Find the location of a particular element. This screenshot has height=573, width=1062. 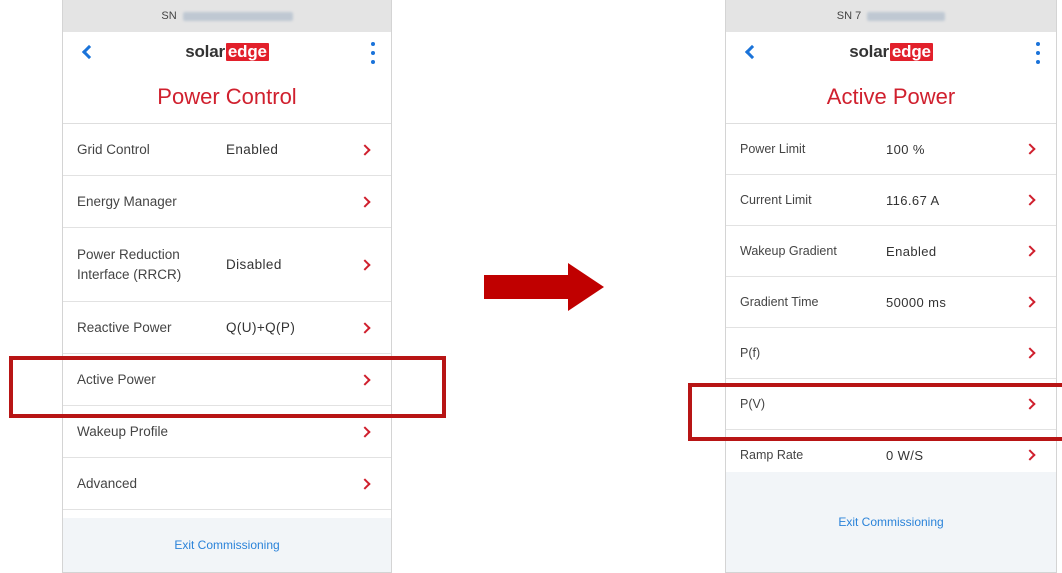

row-label: Current Limit is located at coordinates (776, 200).